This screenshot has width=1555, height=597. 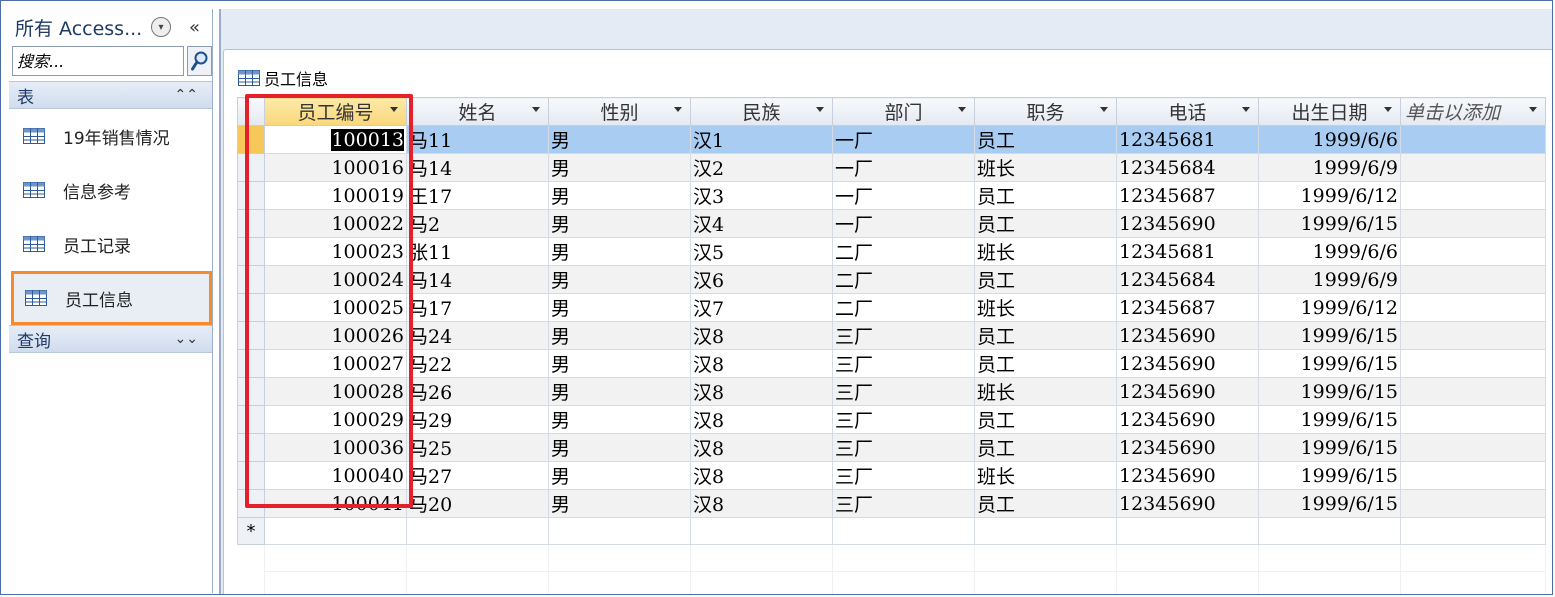 What do you see at coordinates (335, 475) in the screenshot?
I see `table-cell: 100040` at bounding box center [335, 475].